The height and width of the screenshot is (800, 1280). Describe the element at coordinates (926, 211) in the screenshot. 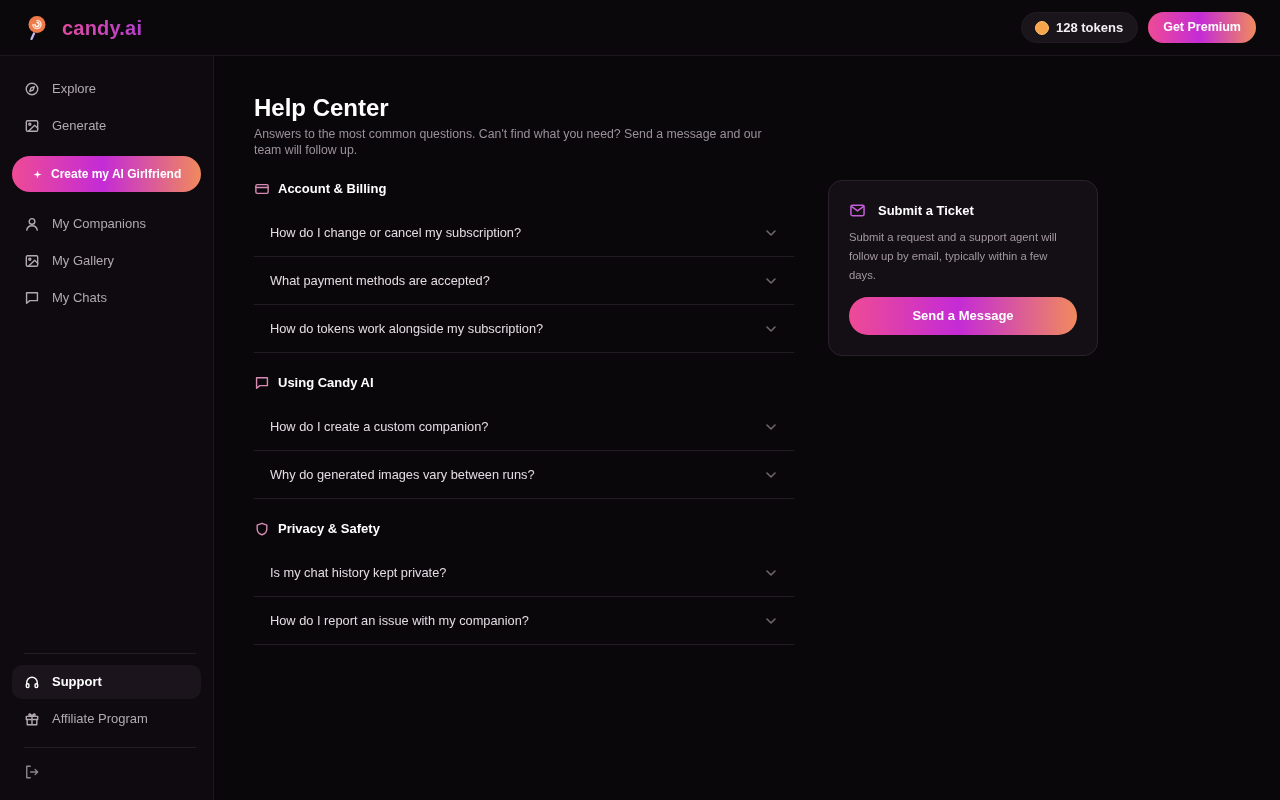

I see `ticket-title: Submit a Ticket` at that location.